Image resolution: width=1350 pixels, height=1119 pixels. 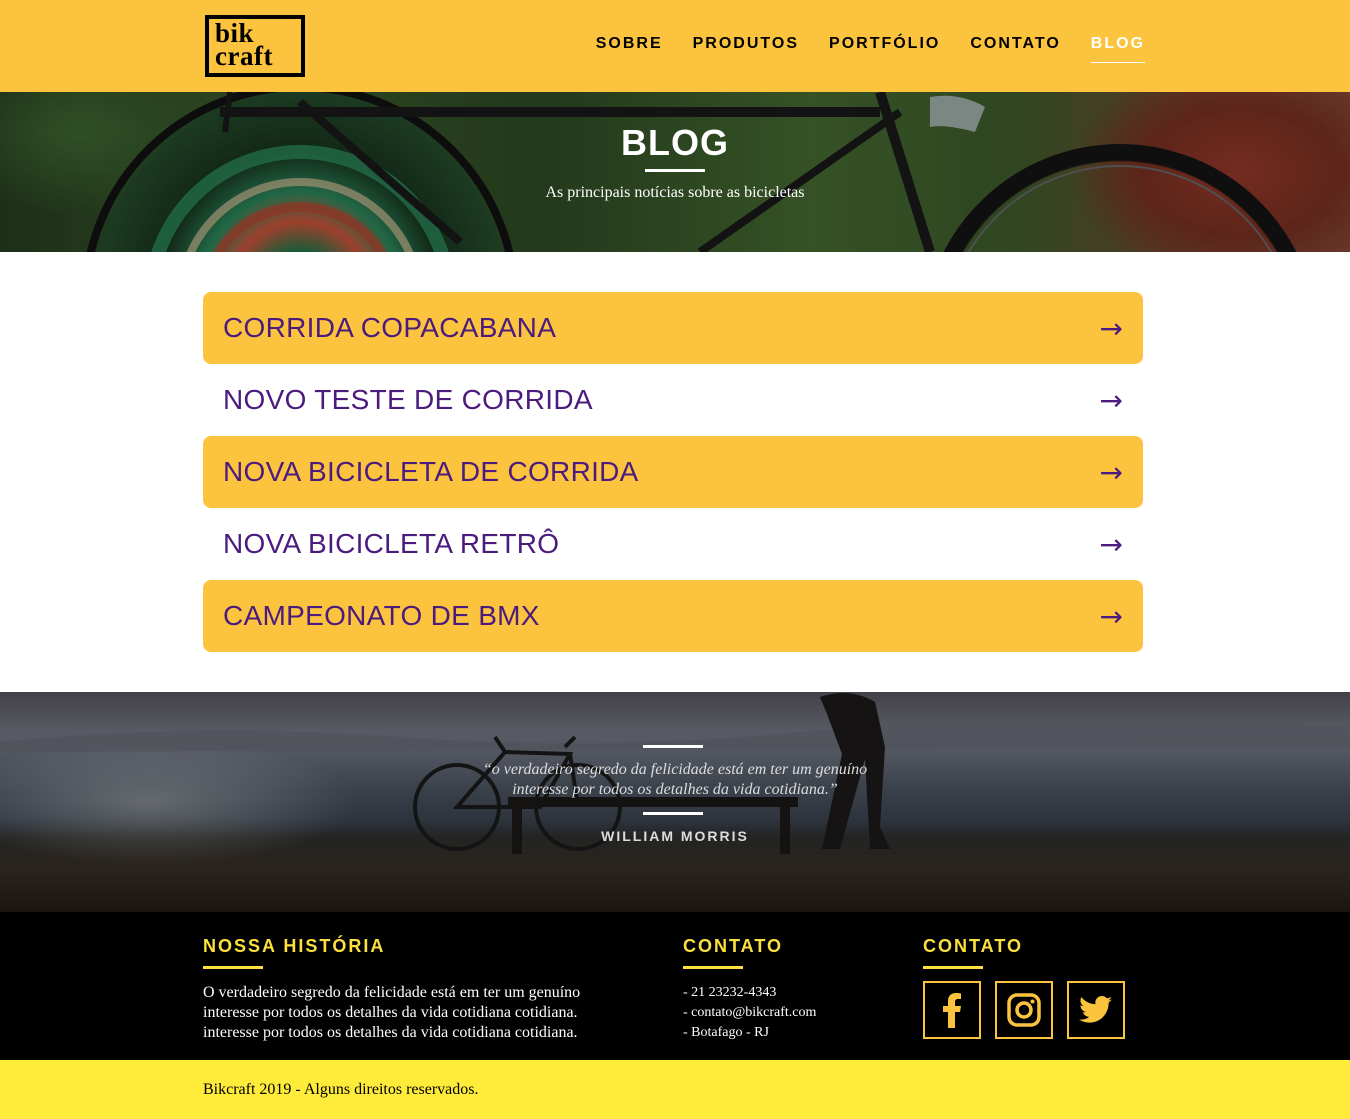 I want to click on social-links, so click(x=1024, y=1010).